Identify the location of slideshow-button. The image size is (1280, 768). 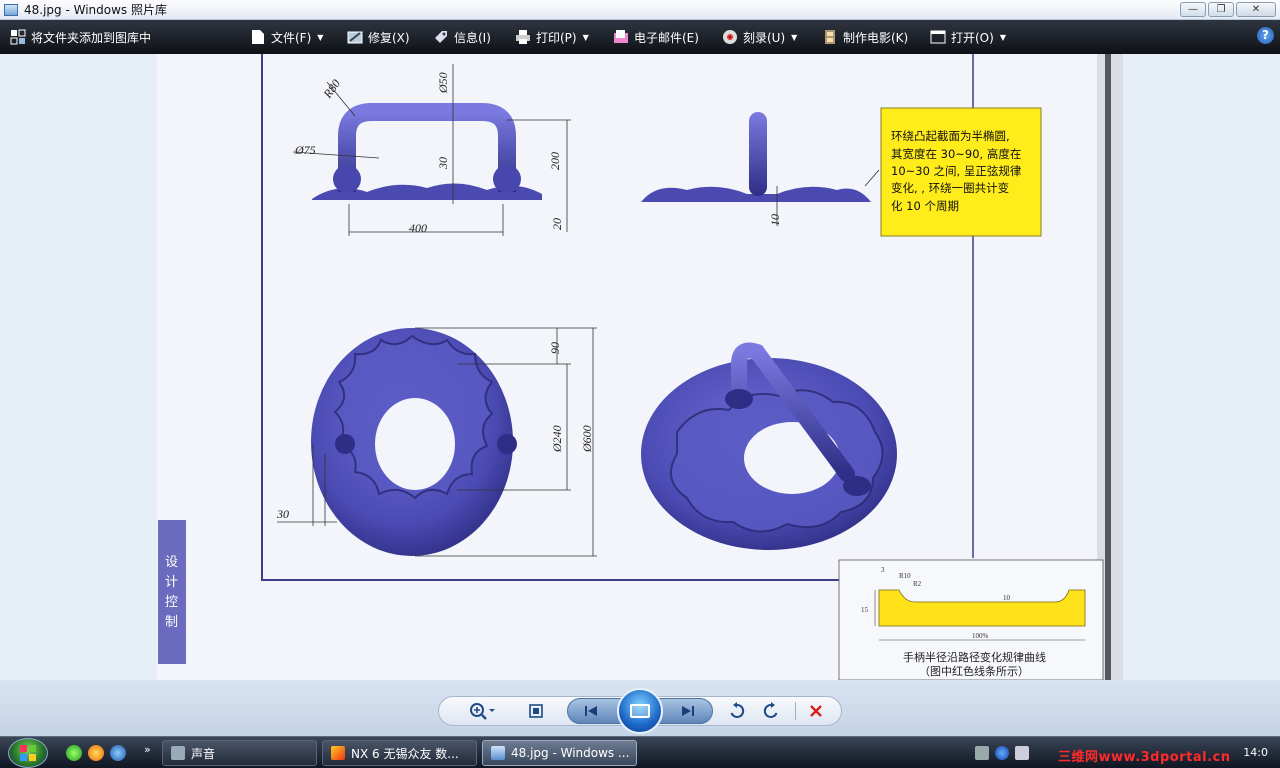
(640, 711).